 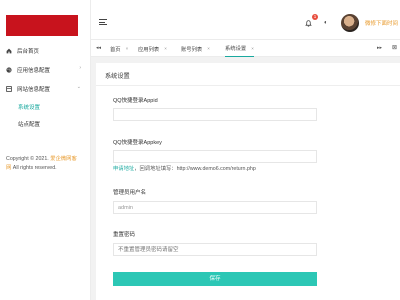 What do you see at coordinates (315, 17) in the screenshot?
I see `notification-badge: 1` at bounding box center [315, 17].